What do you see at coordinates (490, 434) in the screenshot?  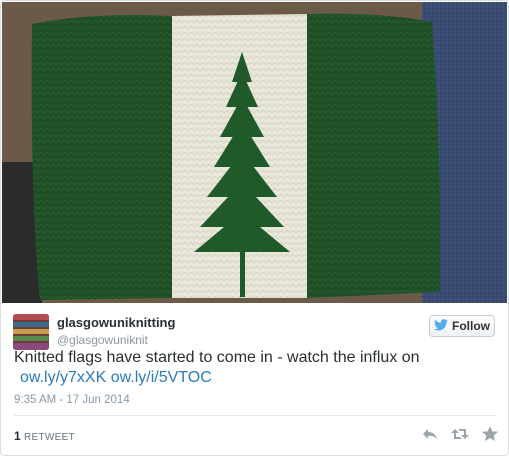 I see `favorite-icon` at bounding box center [490, 434].